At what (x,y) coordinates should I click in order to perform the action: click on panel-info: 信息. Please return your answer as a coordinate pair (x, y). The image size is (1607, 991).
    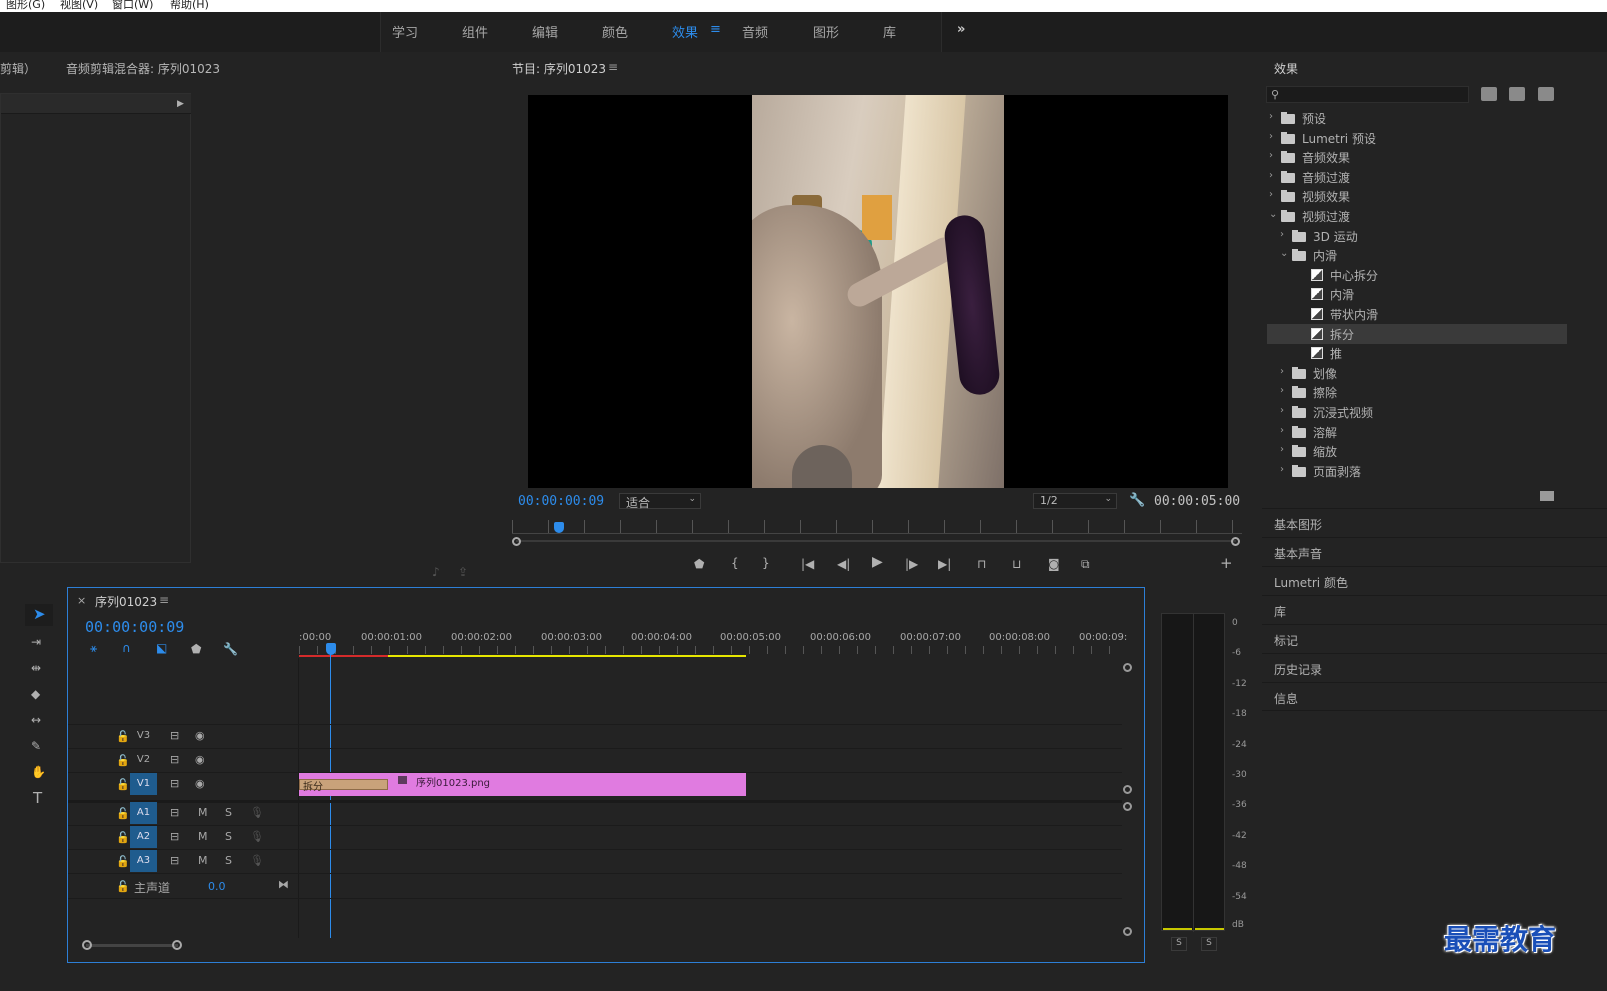
    Looking at the image, I should click on (1434, 696).